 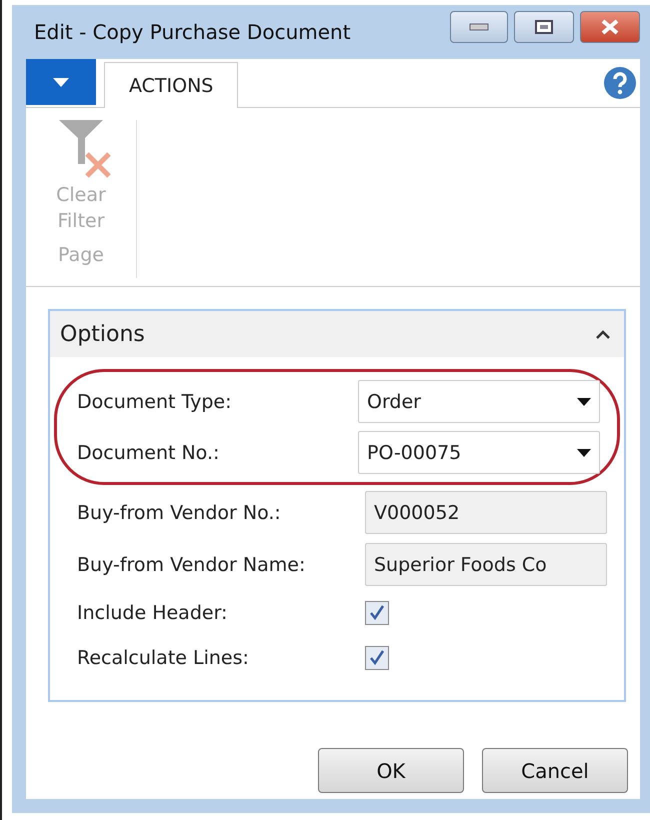 What do you see at coordinates (155, 401) in the screenshot?
I see `field-label: Document Type:` at bounding box center [155, 401].